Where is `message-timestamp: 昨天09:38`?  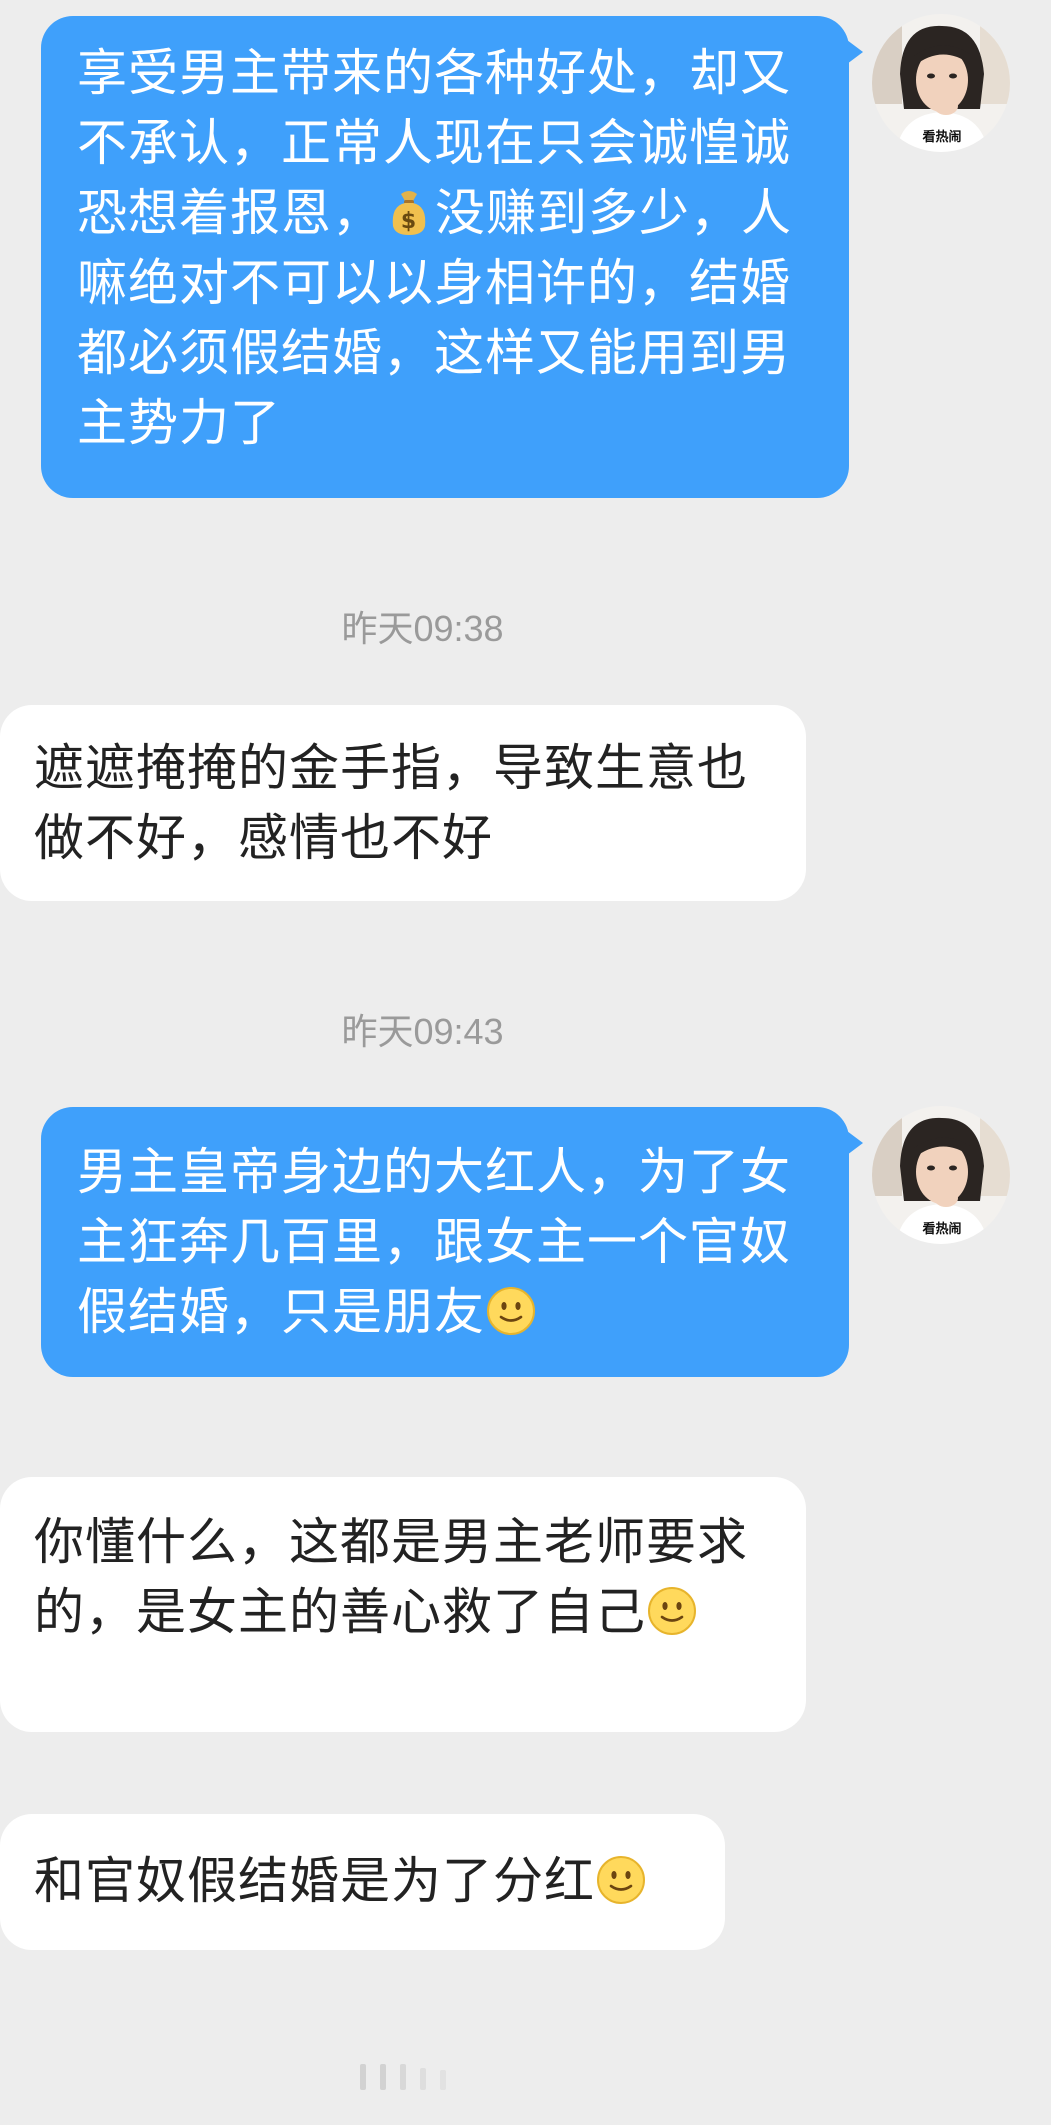 message-timestamp: 昨天09:38 is located at coordinates (422, 628).